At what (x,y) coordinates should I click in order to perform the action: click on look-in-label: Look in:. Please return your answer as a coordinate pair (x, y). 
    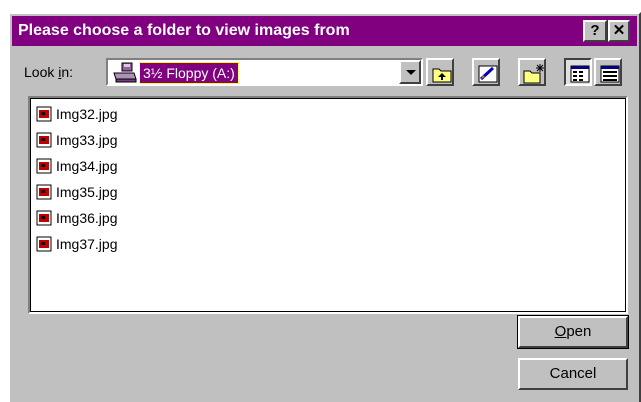
    Looking at the image, I should click on (49, 72).